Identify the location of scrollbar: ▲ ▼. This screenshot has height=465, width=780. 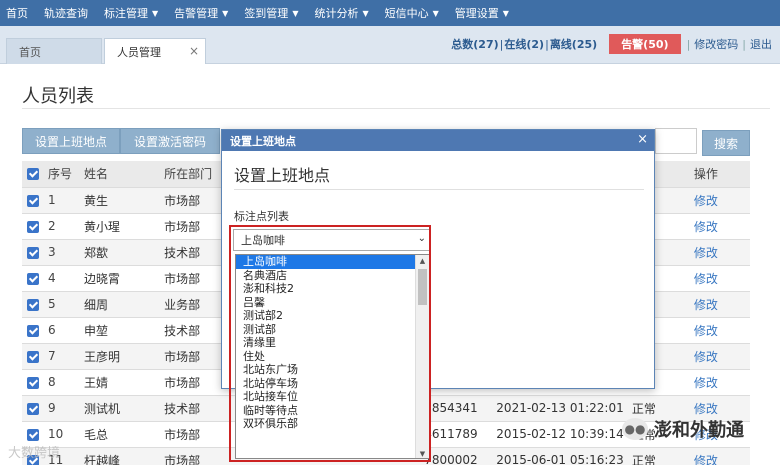
(422, 356).